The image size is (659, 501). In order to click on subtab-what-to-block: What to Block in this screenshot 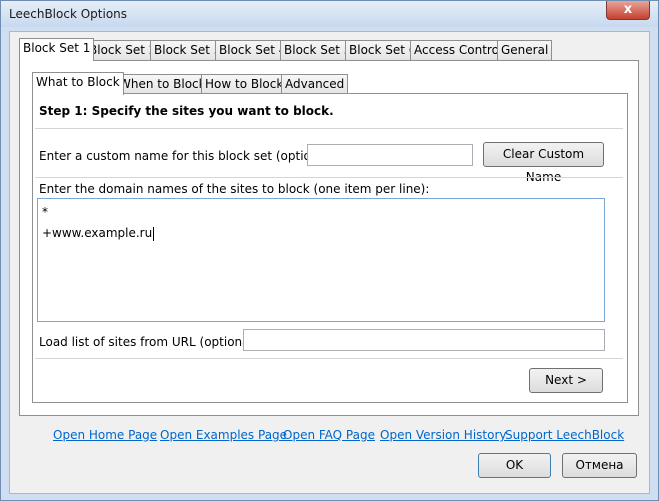, I will do `click(78, 83)`.